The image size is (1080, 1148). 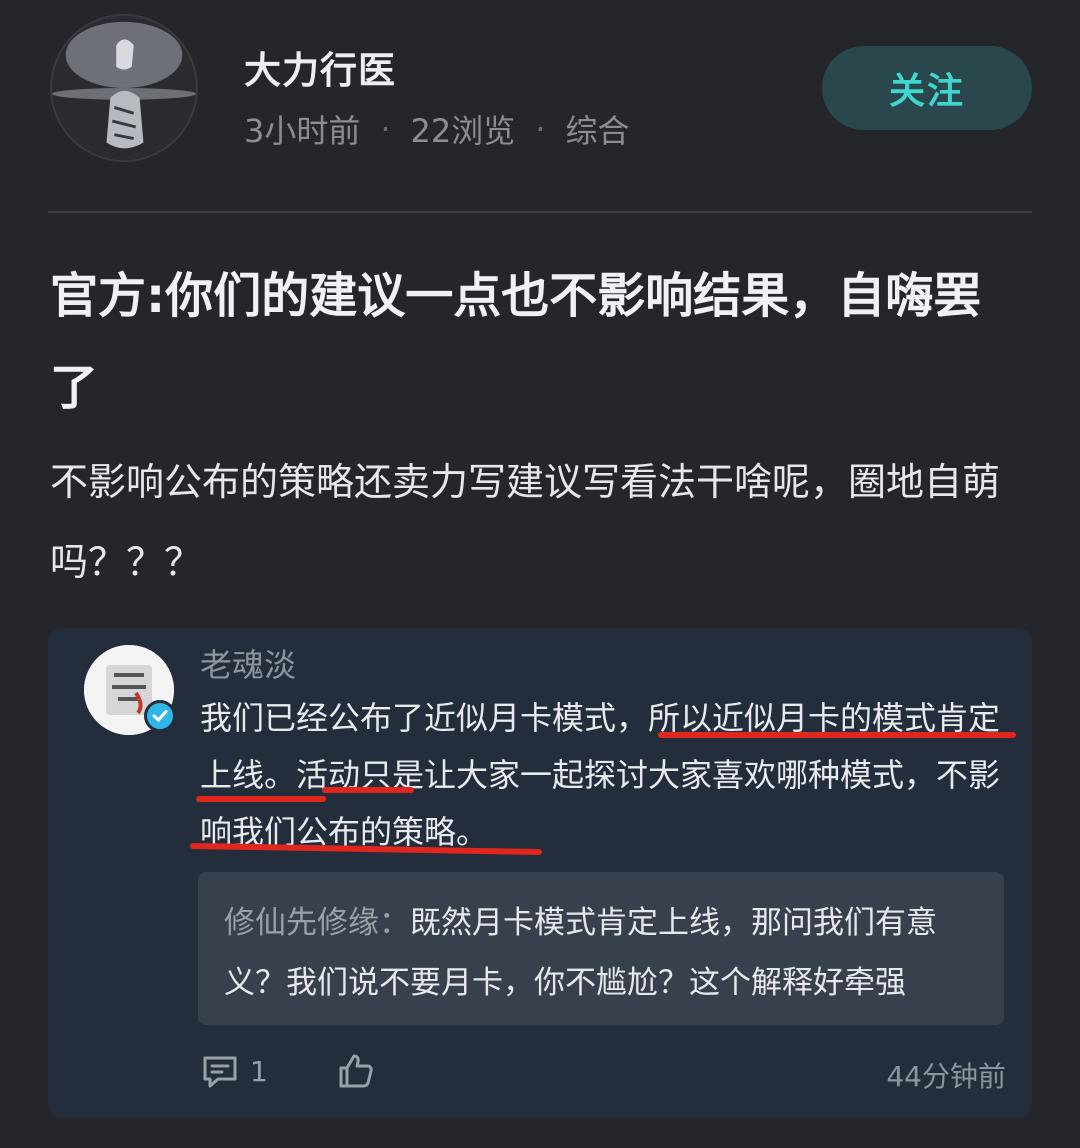 What do you see at coordinates (248, 663) in the screenshot?
I see `commenter-name: 老魂淡` at bounding box center [248, 663].